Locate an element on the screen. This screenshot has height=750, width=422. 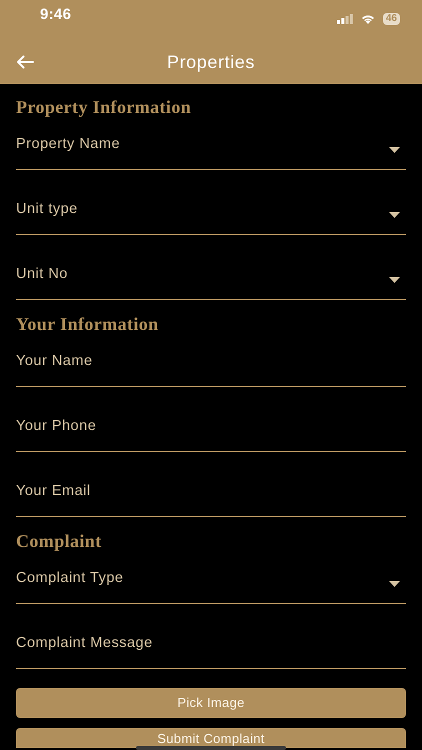
back-arrow-icon is located at coordinates (25, 62).